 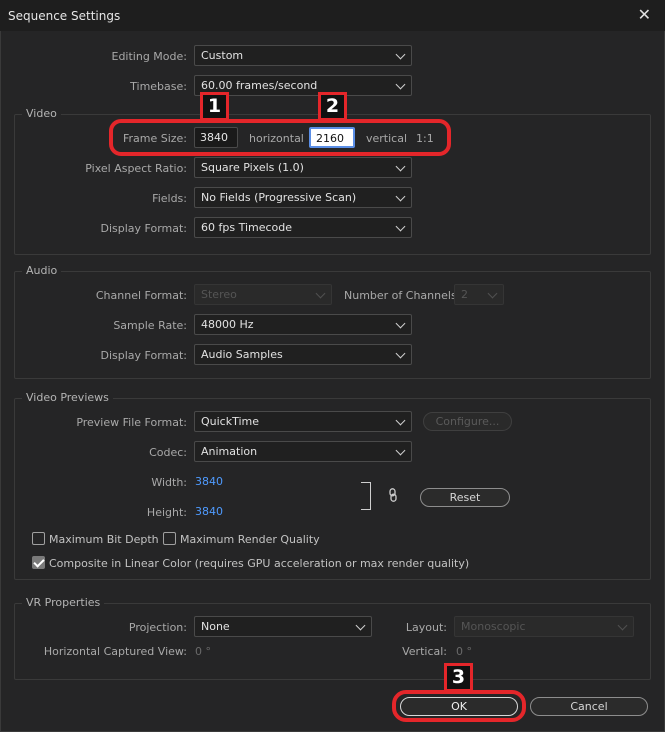 I want to click on vr-vertical-value: 0 °, so click(x=464, y=651).